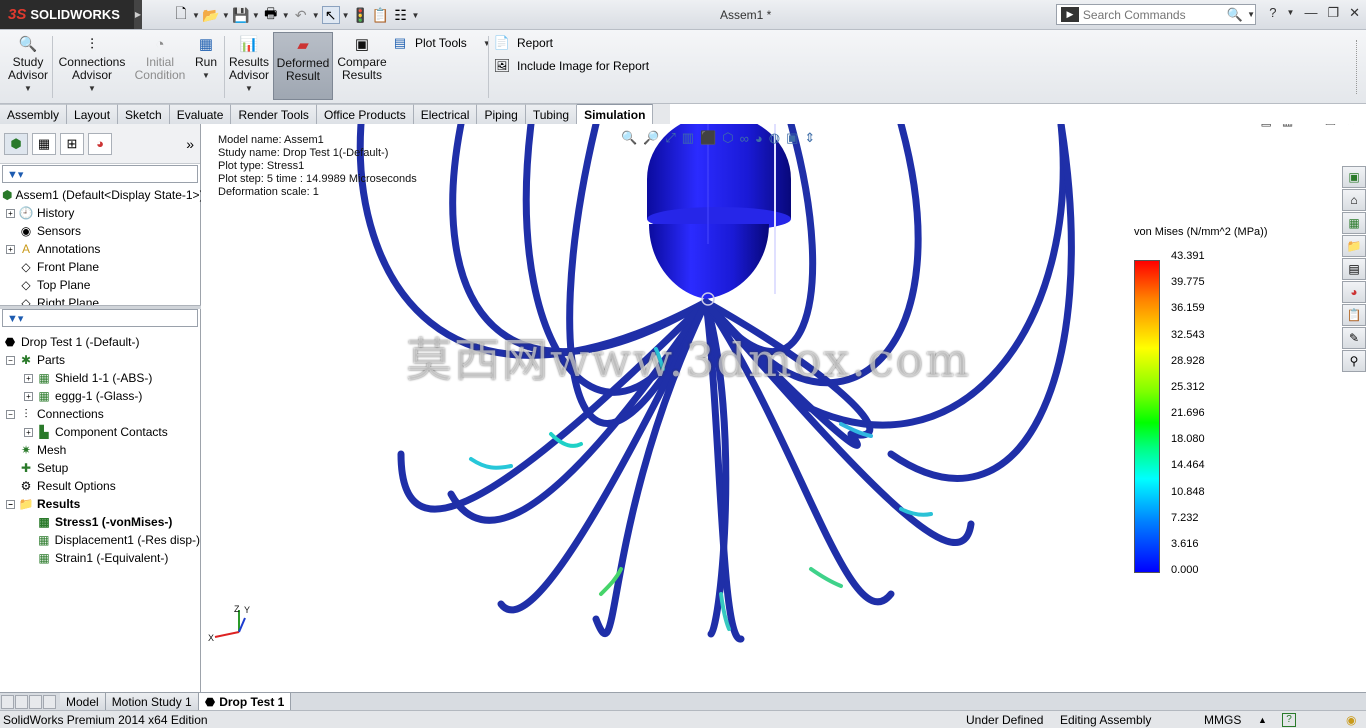 This screenshot has height=728, width=1366. I want to click on plot-tools-button: ▤ Plot Tools ▼, so click(441, 43).